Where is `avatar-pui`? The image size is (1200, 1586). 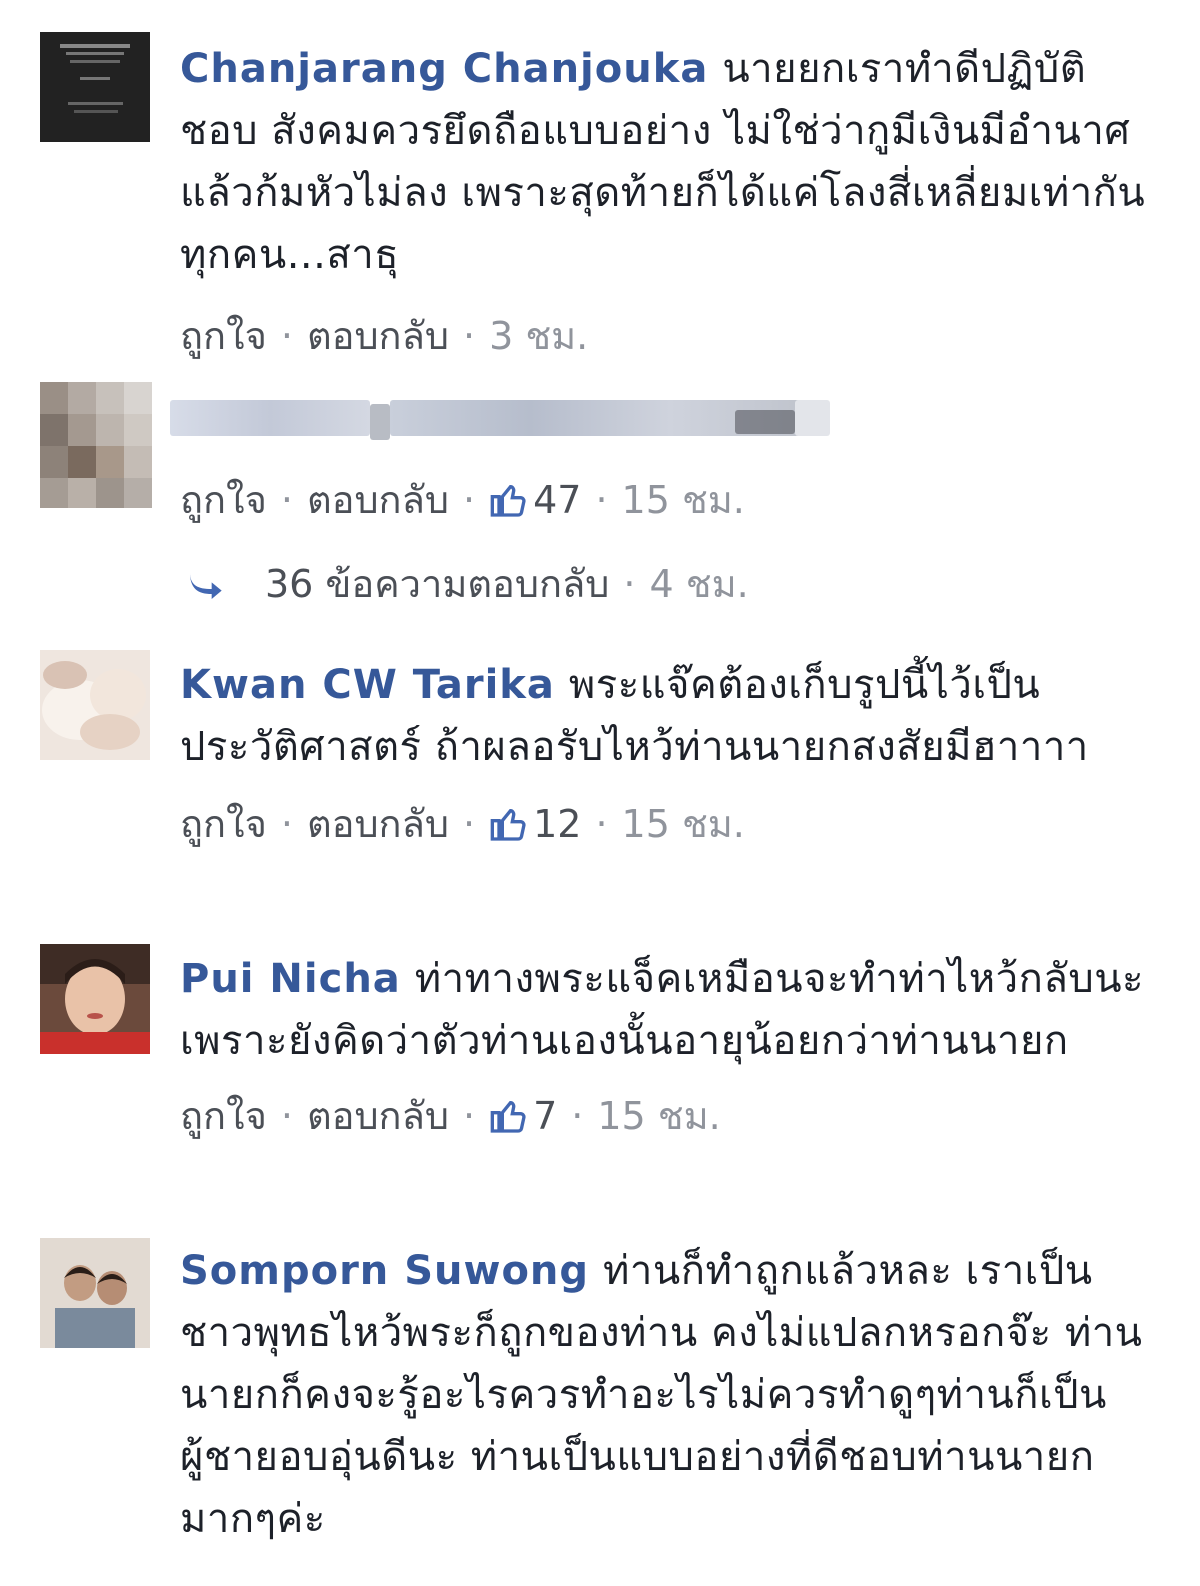 avatar-pui is located at coordinates (95, 999).